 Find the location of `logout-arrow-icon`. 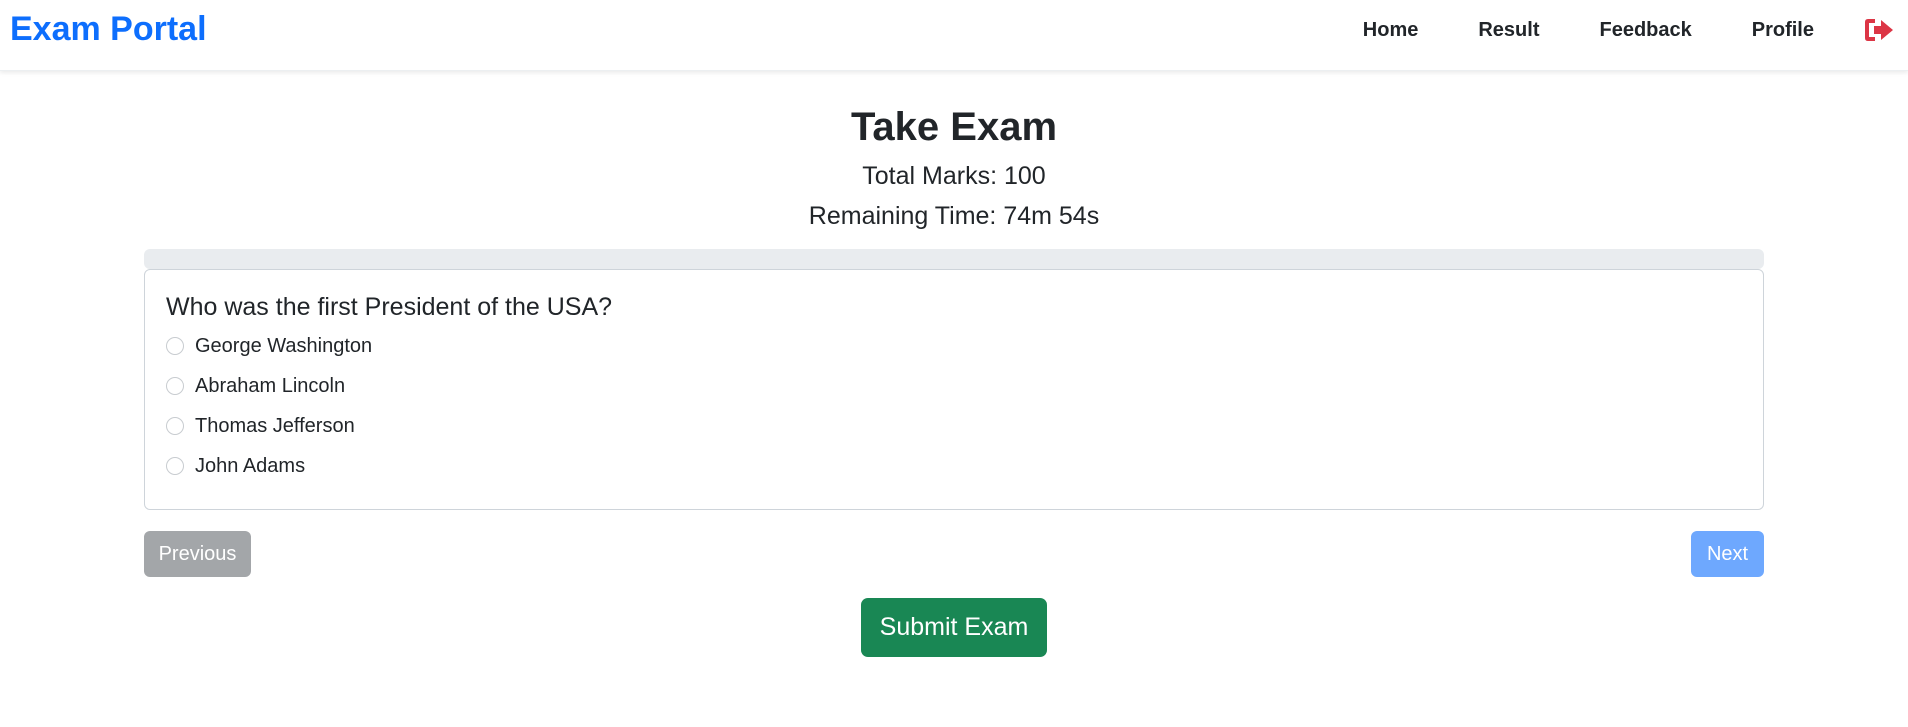

logout-arrow-icon is located at coordinates (1879, 30).